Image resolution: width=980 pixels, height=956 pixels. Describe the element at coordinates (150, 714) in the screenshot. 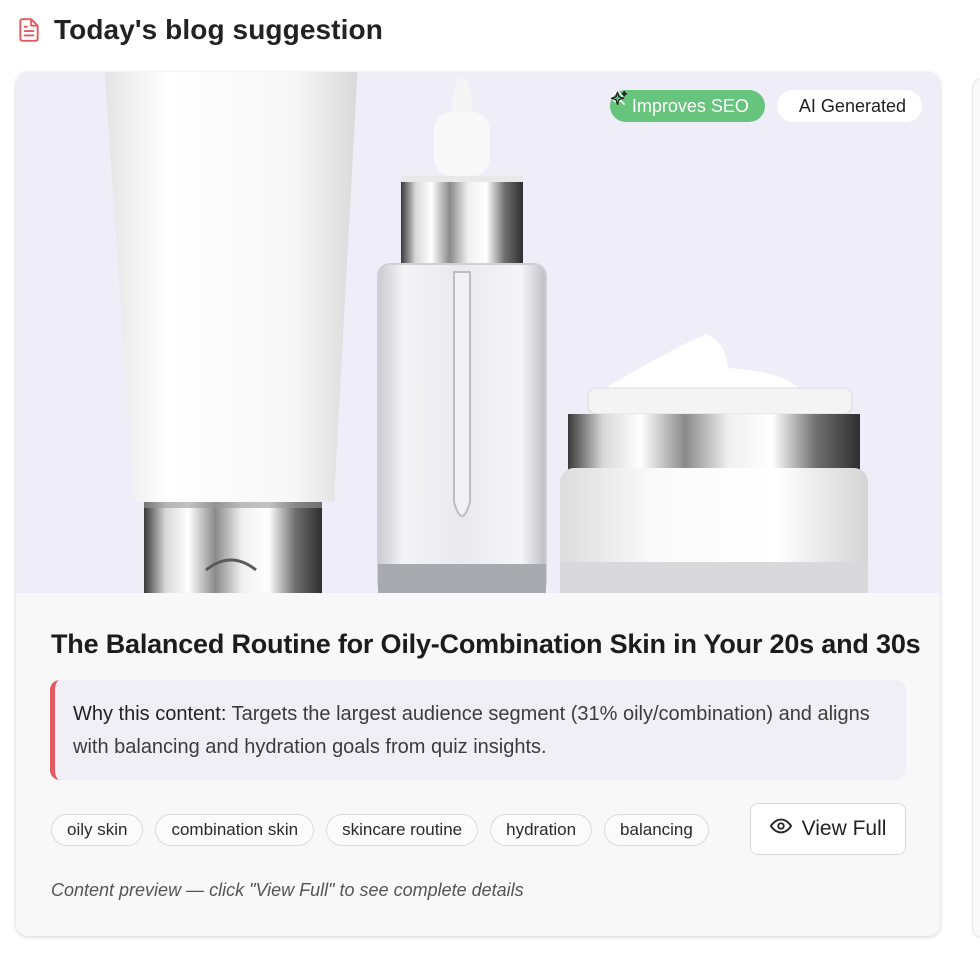

I see `why-label: Why this content:` at that location.